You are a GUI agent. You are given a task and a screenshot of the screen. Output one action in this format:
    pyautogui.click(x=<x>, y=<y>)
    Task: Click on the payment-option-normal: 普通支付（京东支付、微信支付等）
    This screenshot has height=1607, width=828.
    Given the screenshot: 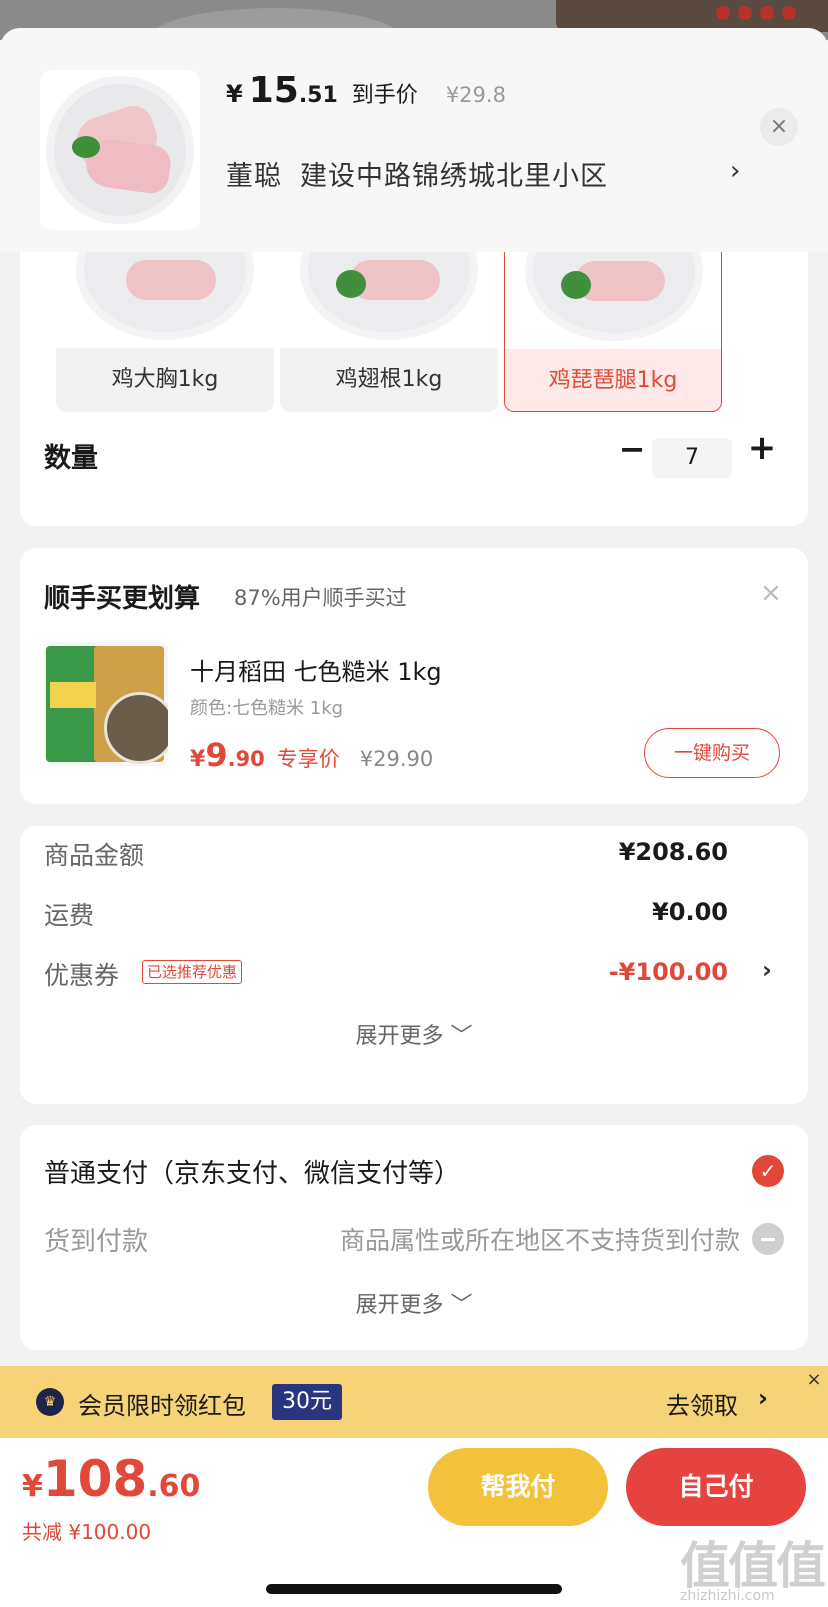 What is the action you would take?
    pyautogui.click(x=252, y=1171)
    